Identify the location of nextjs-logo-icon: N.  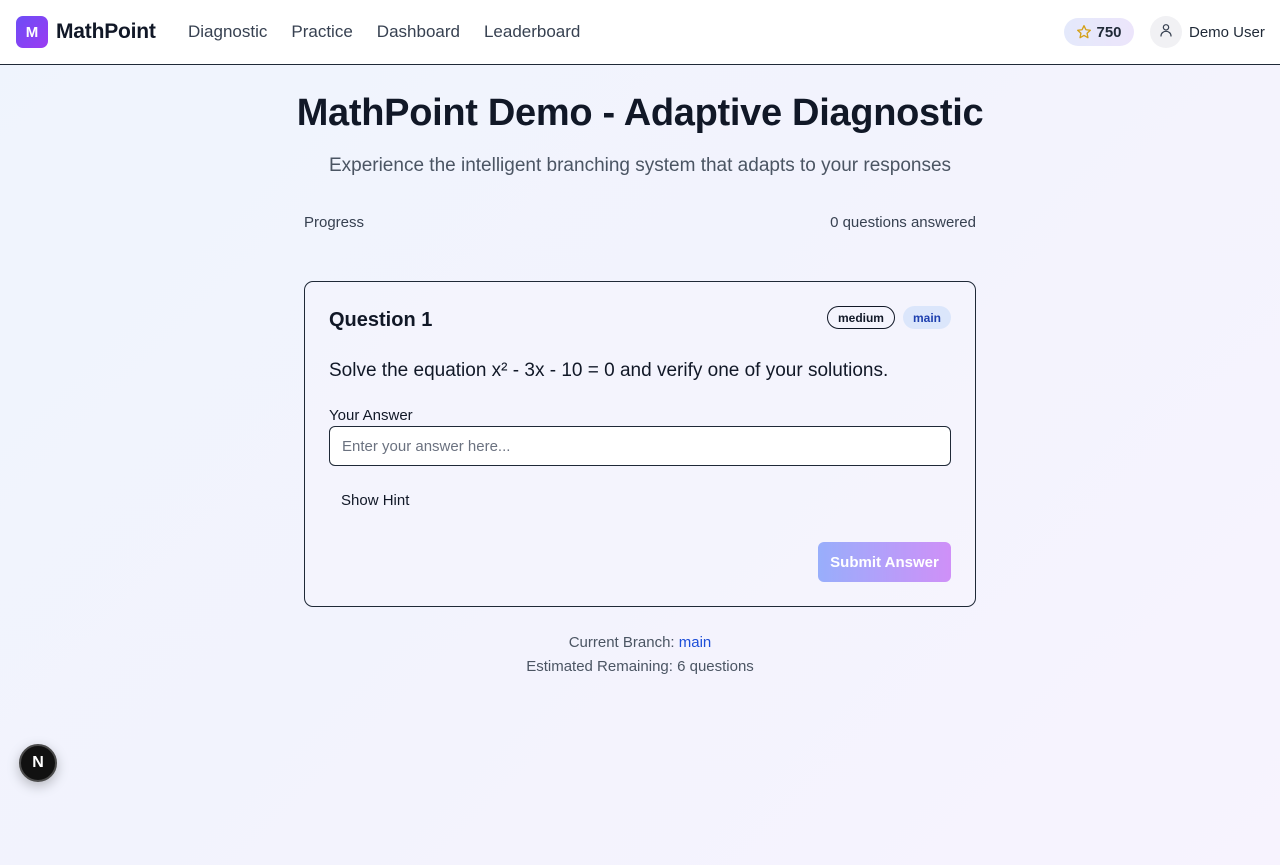
(38, 762).